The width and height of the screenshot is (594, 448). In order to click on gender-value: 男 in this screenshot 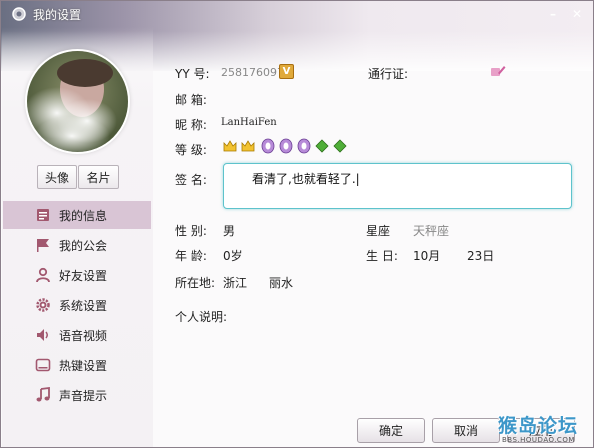, I will do `click(229, 231)`.